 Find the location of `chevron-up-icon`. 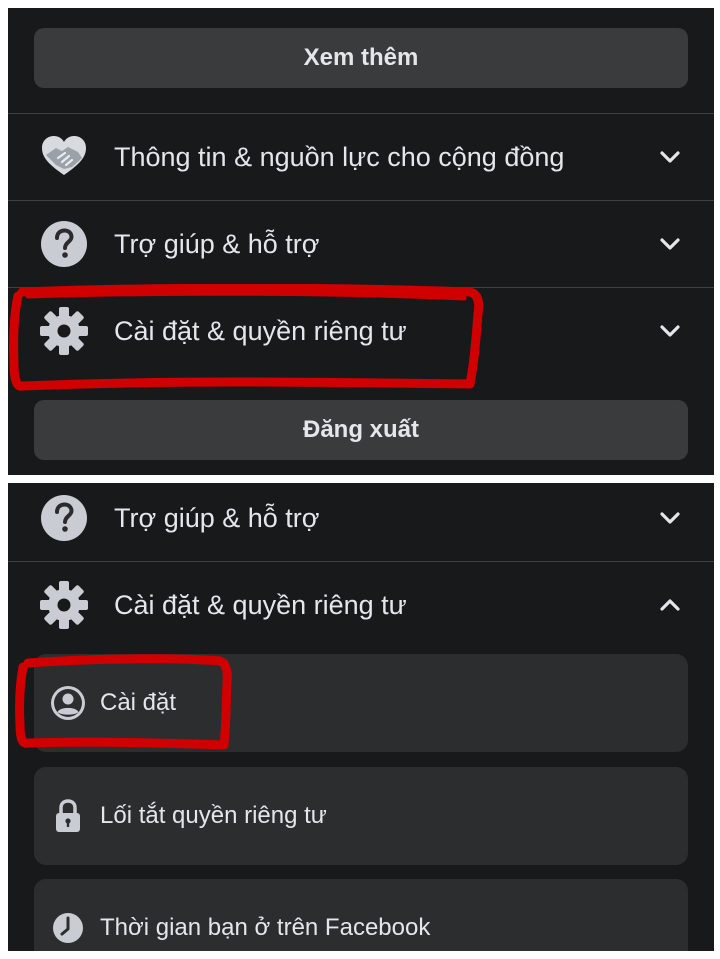

chevron-up-icon is located at coordinates (670, 605).